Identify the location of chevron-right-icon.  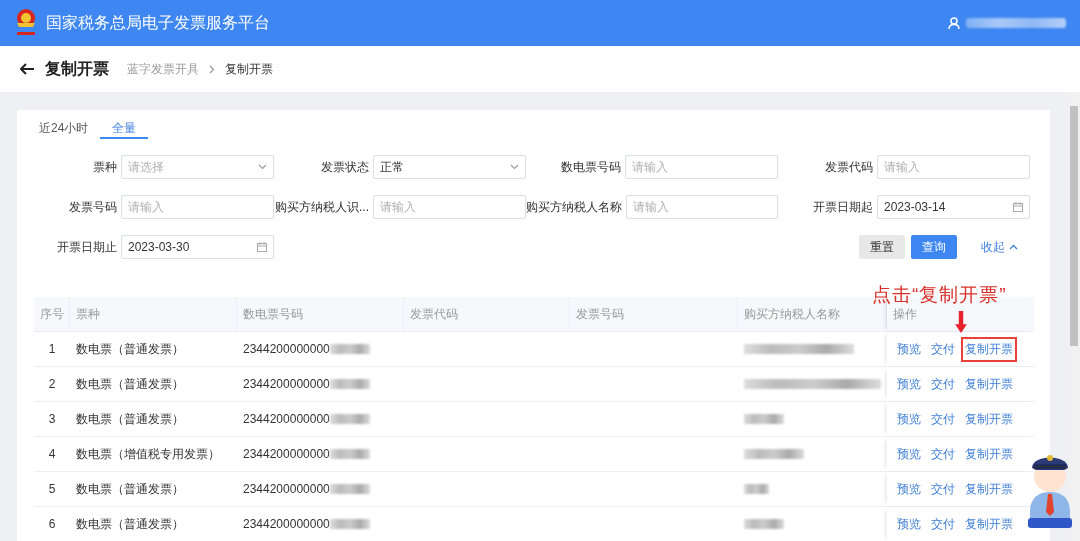
(212, 69).